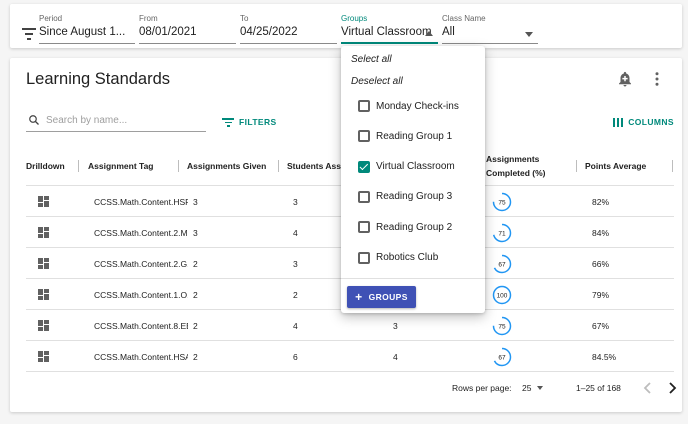  I want to click on filter-icon, so click(29, 34).